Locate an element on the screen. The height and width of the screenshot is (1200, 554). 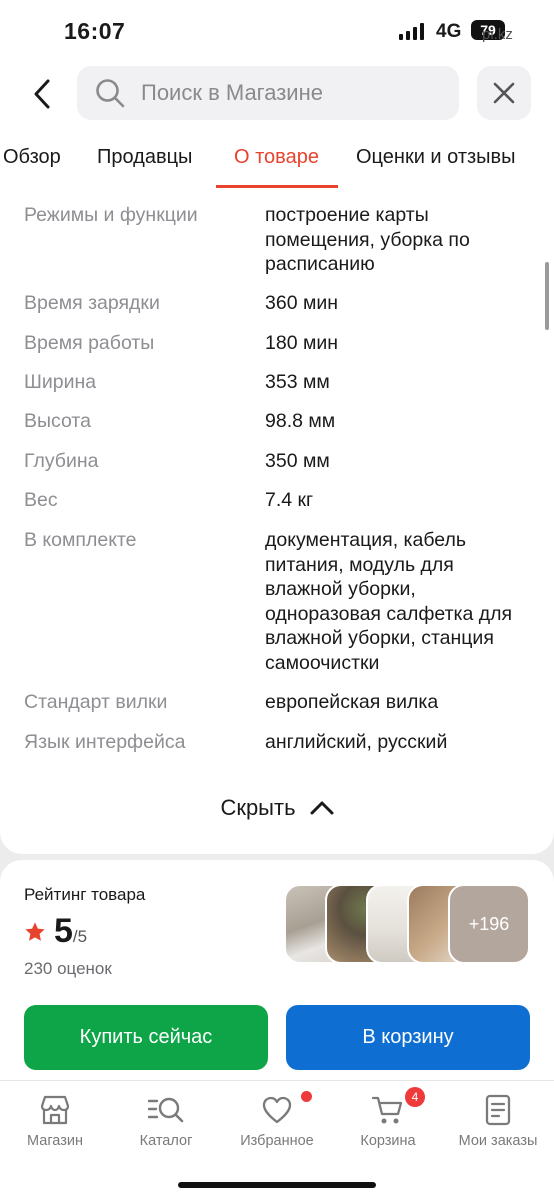
tab-reviews: Оценки и отзывы is located at coordinates (436, 157).